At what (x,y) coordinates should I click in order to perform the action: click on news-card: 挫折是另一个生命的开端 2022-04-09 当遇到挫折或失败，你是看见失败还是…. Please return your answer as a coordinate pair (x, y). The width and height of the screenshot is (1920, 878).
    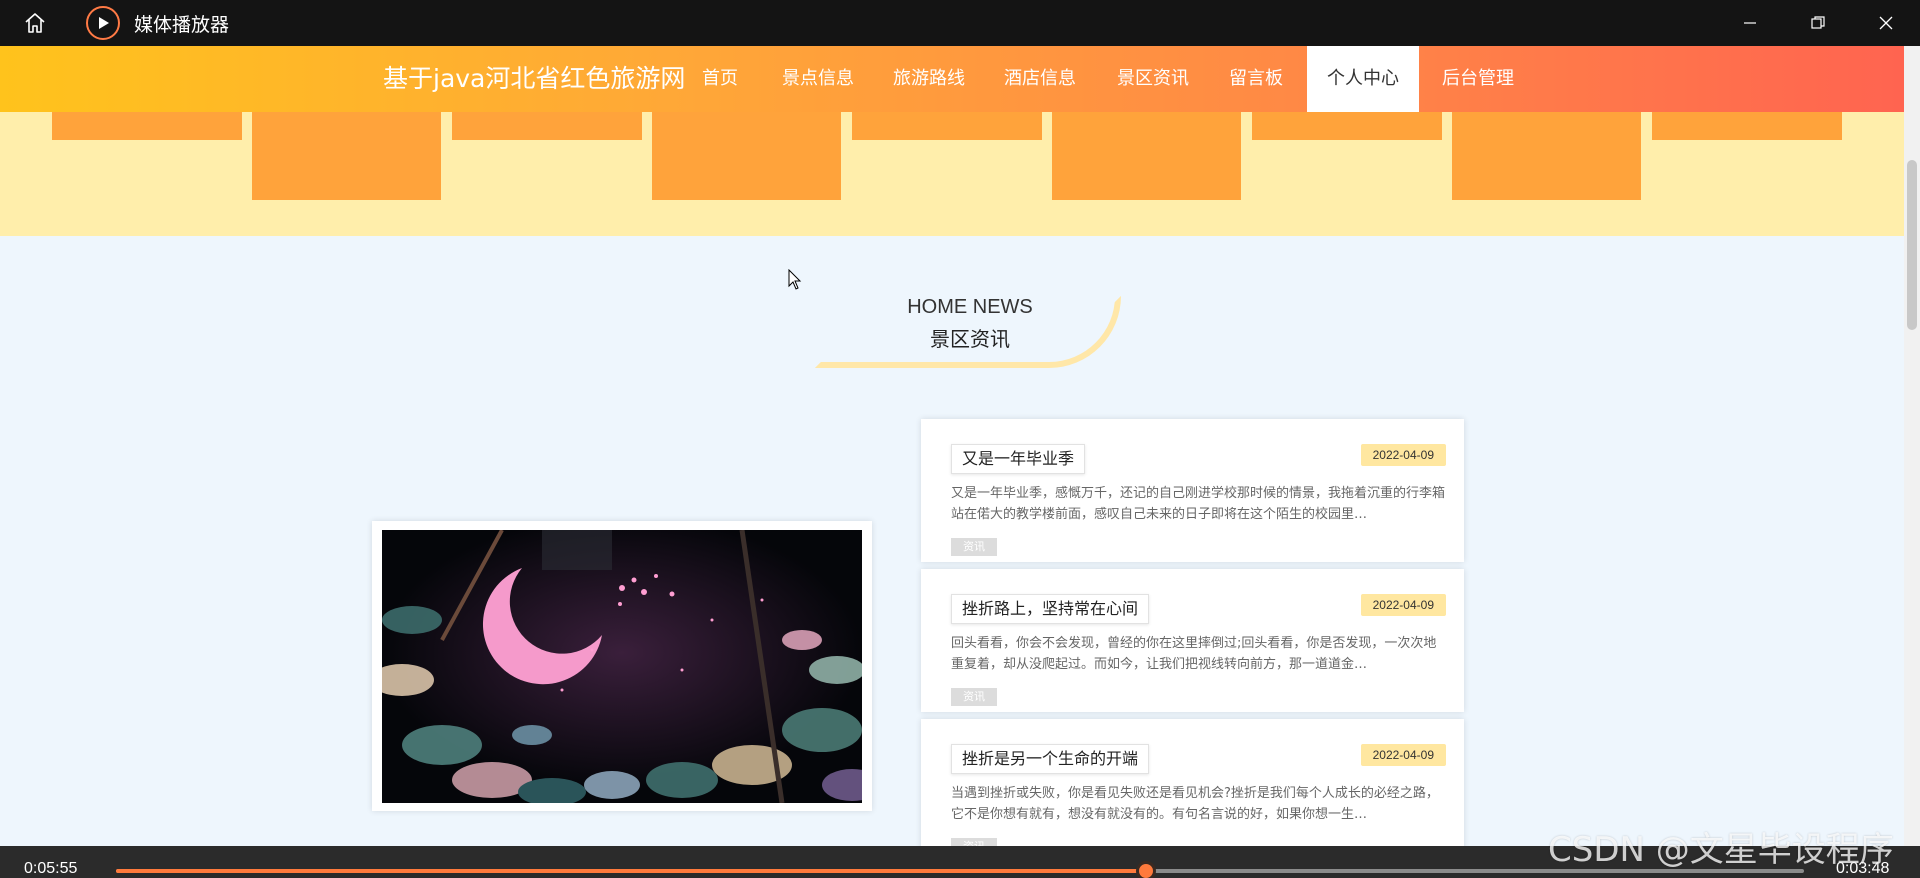
    Looking at the image, I should click on (1192, 782).